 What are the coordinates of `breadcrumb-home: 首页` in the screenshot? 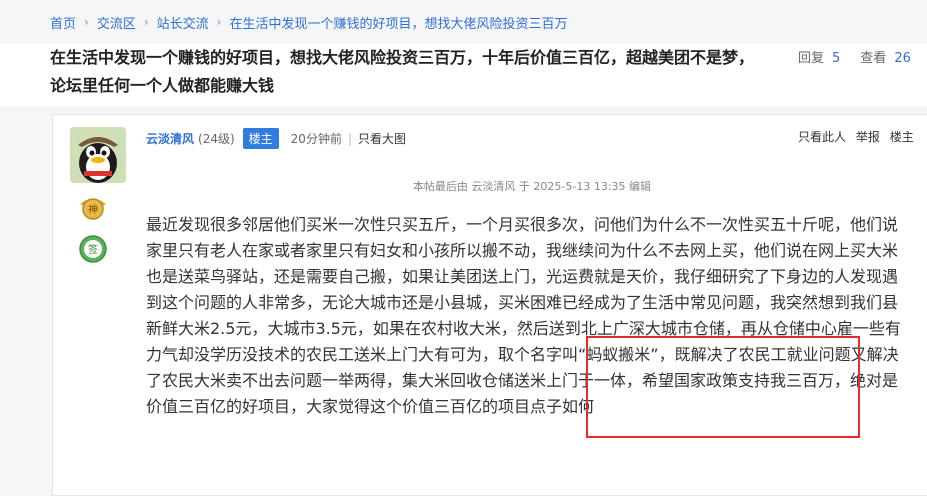 It's located at (63, 22).